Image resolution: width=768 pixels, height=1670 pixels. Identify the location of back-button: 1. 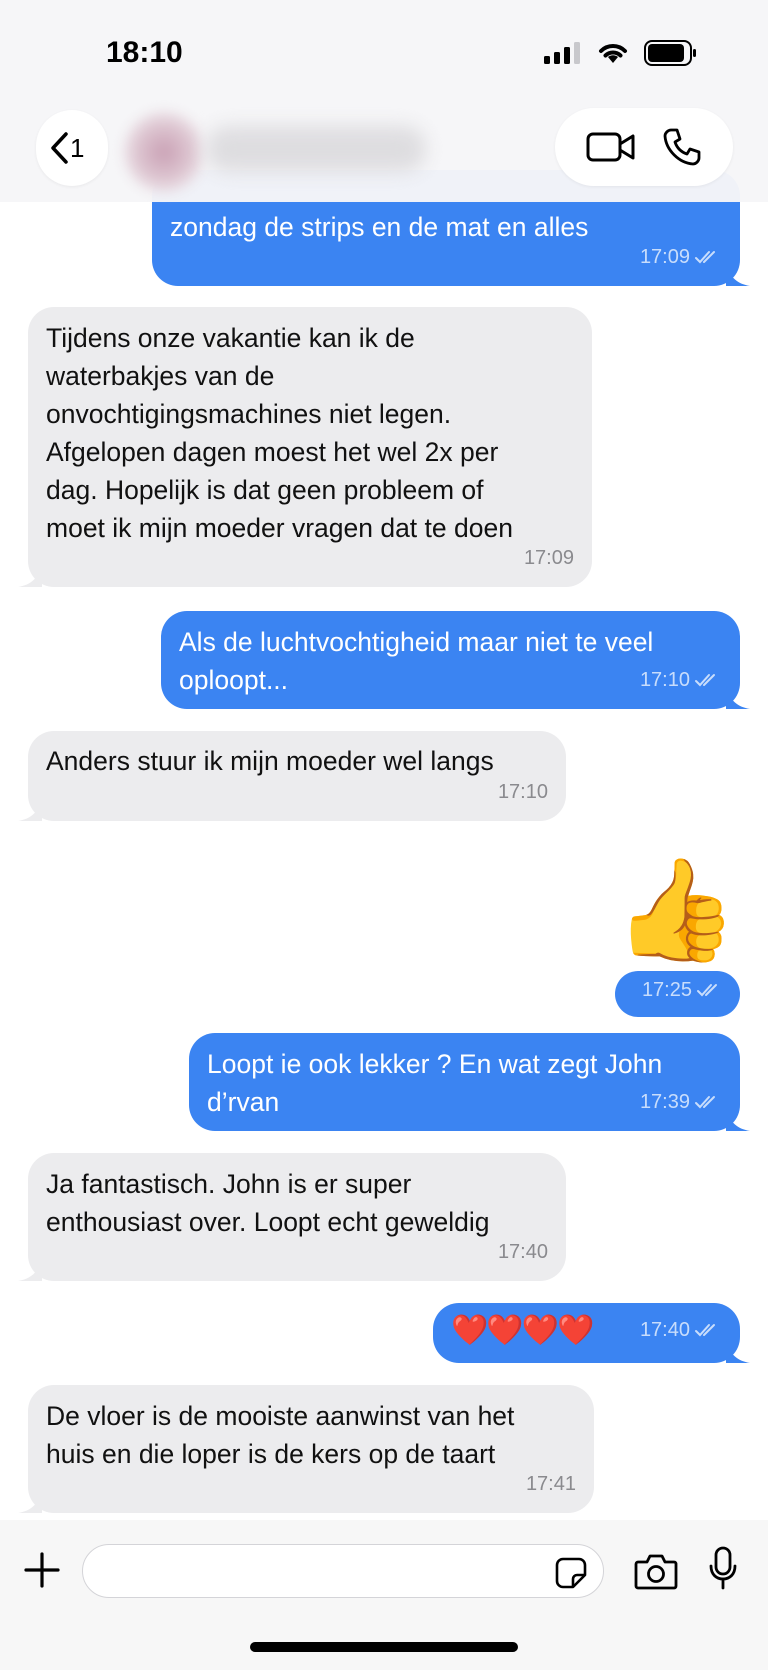
(72, 148).